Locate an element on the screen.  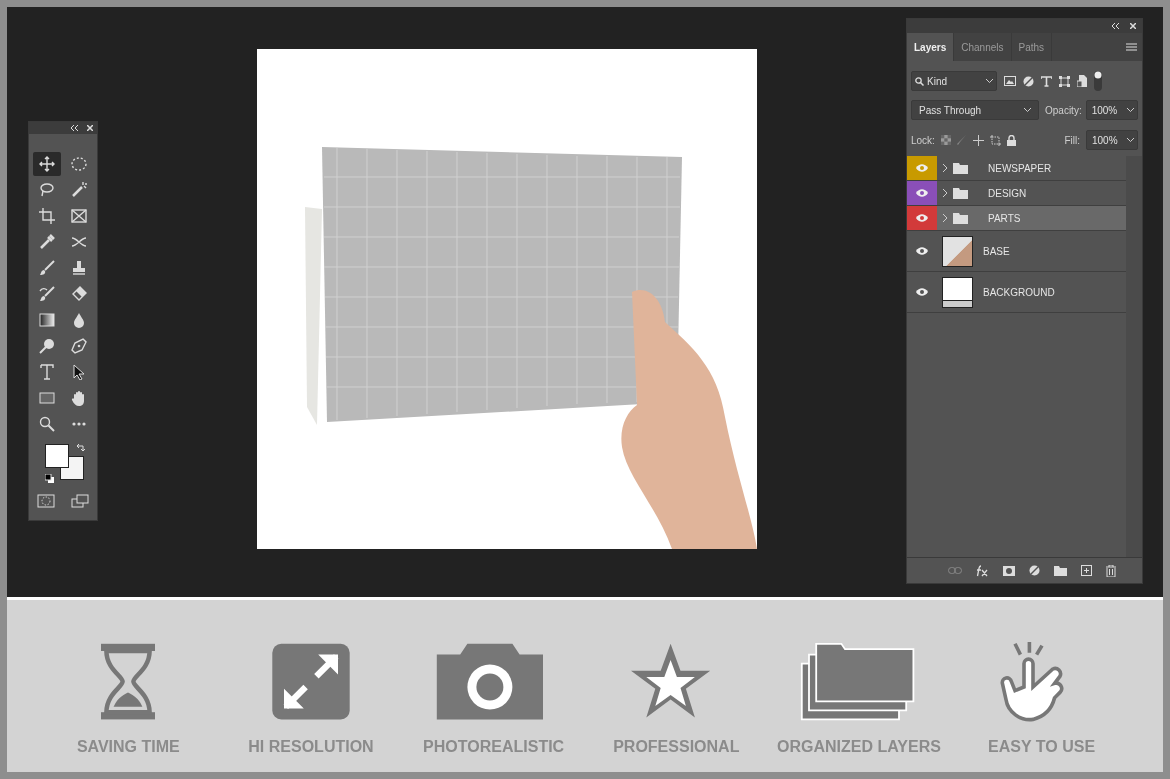
screen-mode-icon is located at coordinates (80, 501).